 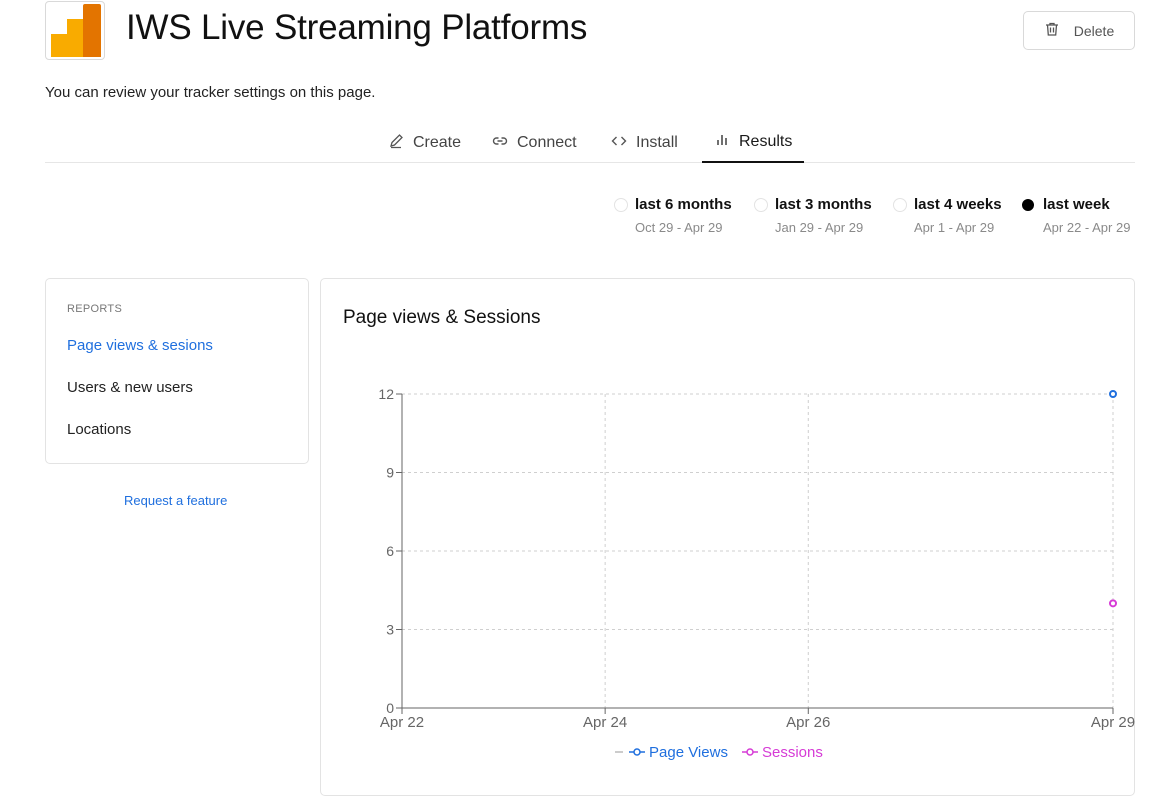 What do you see at coordinates (1076, 204) in the screenshot?
I see `range-label: last week` at bounding box center [1076, 204].